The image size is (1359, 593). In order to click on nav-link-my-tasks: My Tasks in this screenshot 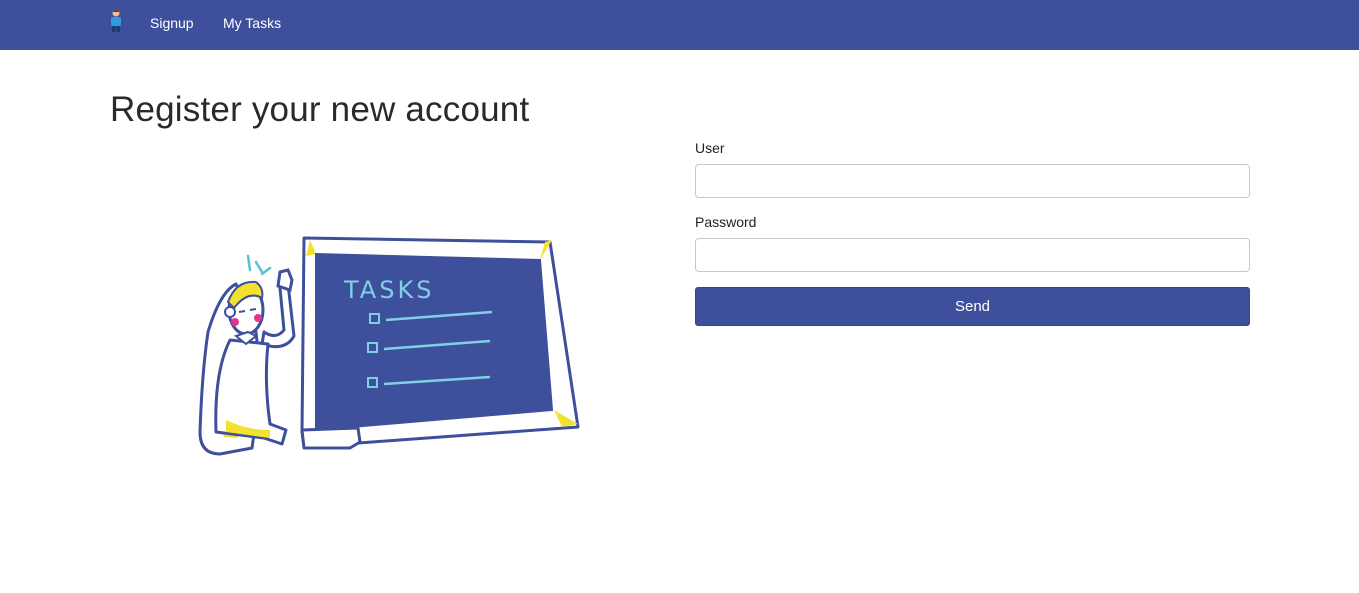, I will do `click(252, 23)`.